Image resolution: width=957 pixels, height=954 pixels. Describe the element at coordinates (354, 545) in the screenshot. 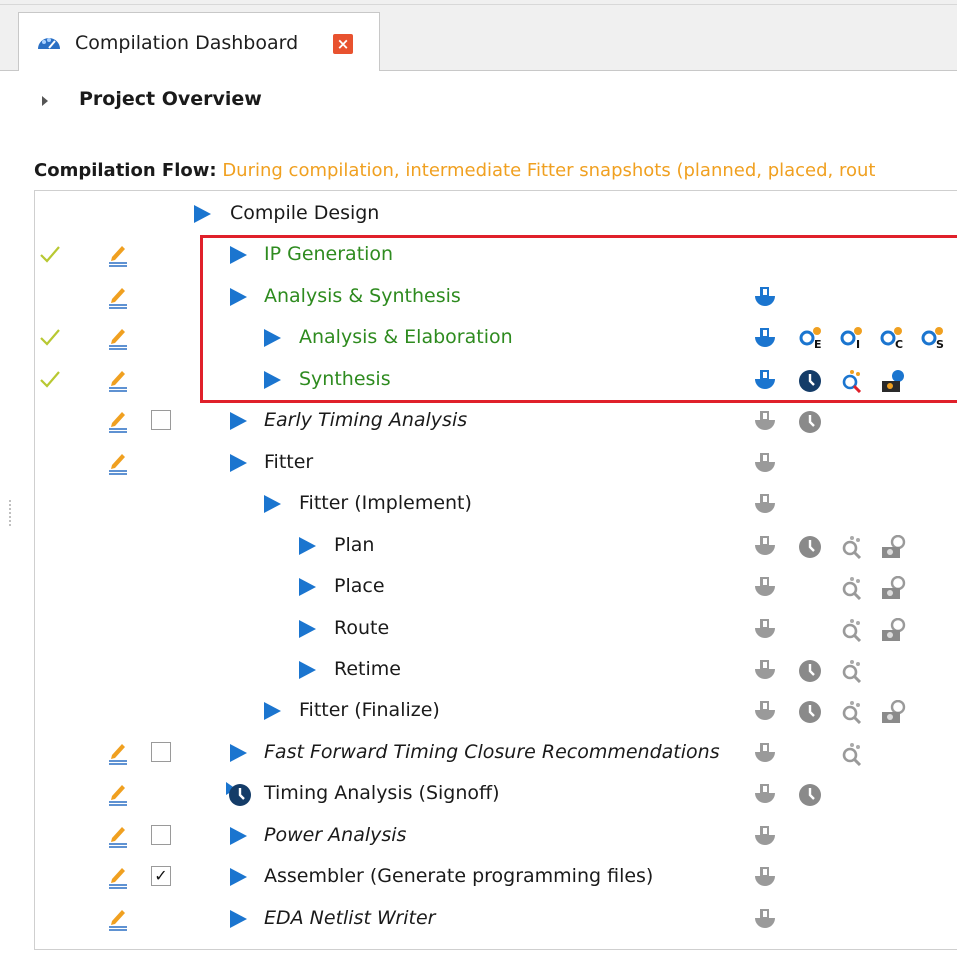

I see `task-label: Plan` at that location.